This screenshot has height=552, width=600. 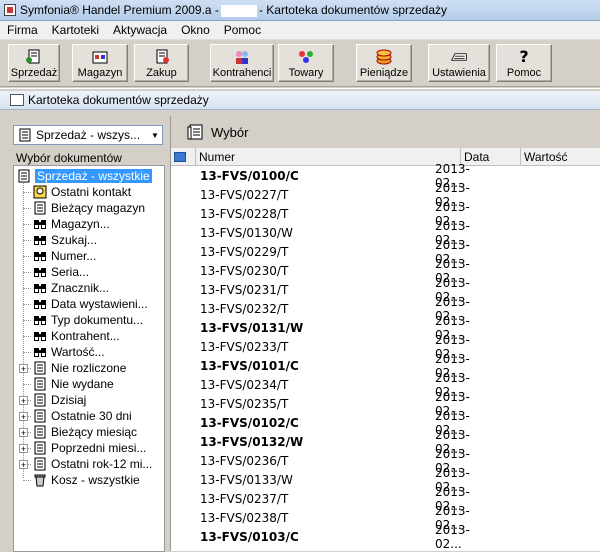 I want to click on tree-item: Kosz - wszystkie, so click(x=86, y=480).